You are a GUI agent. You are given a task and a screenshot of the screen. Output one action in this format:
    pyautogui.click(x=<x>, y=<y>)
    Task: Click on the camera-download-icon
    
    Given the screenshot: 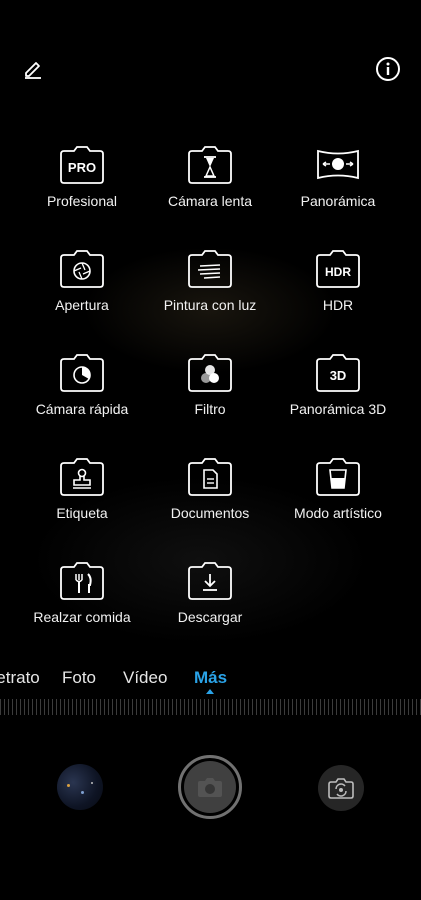 What is the action you would take?
    pyautogui.click(x=210, y=580)
    